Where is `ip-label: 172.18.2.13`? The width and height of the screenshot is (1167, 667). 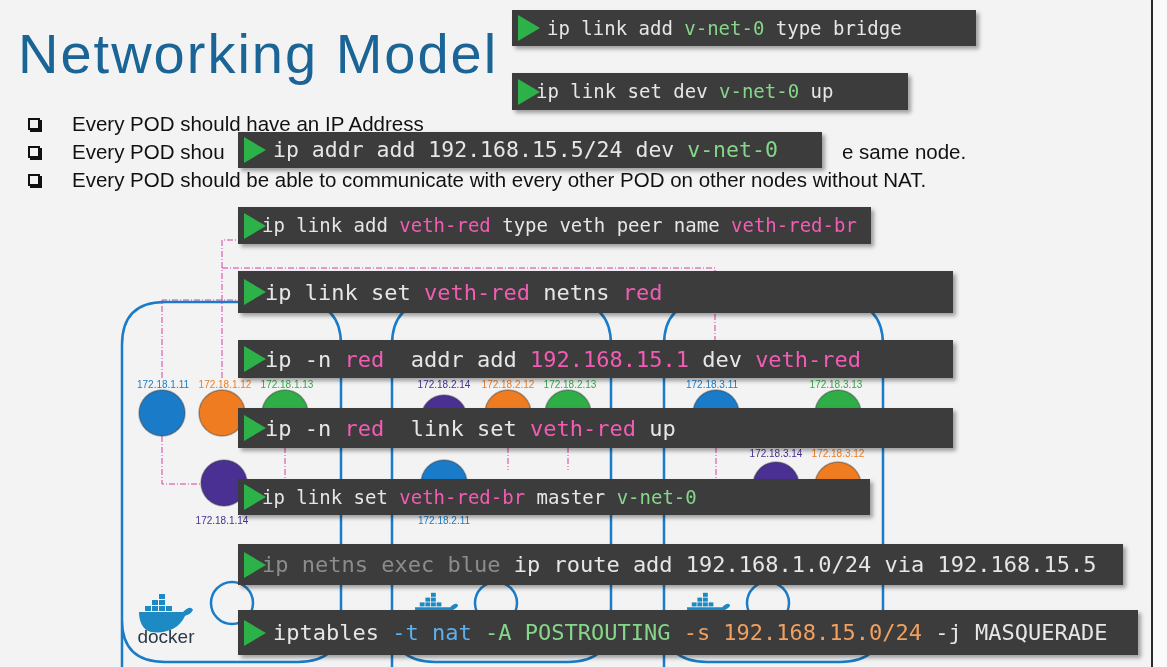
ip-label: 172.18.2.13 is located at coordinates (570, 384).